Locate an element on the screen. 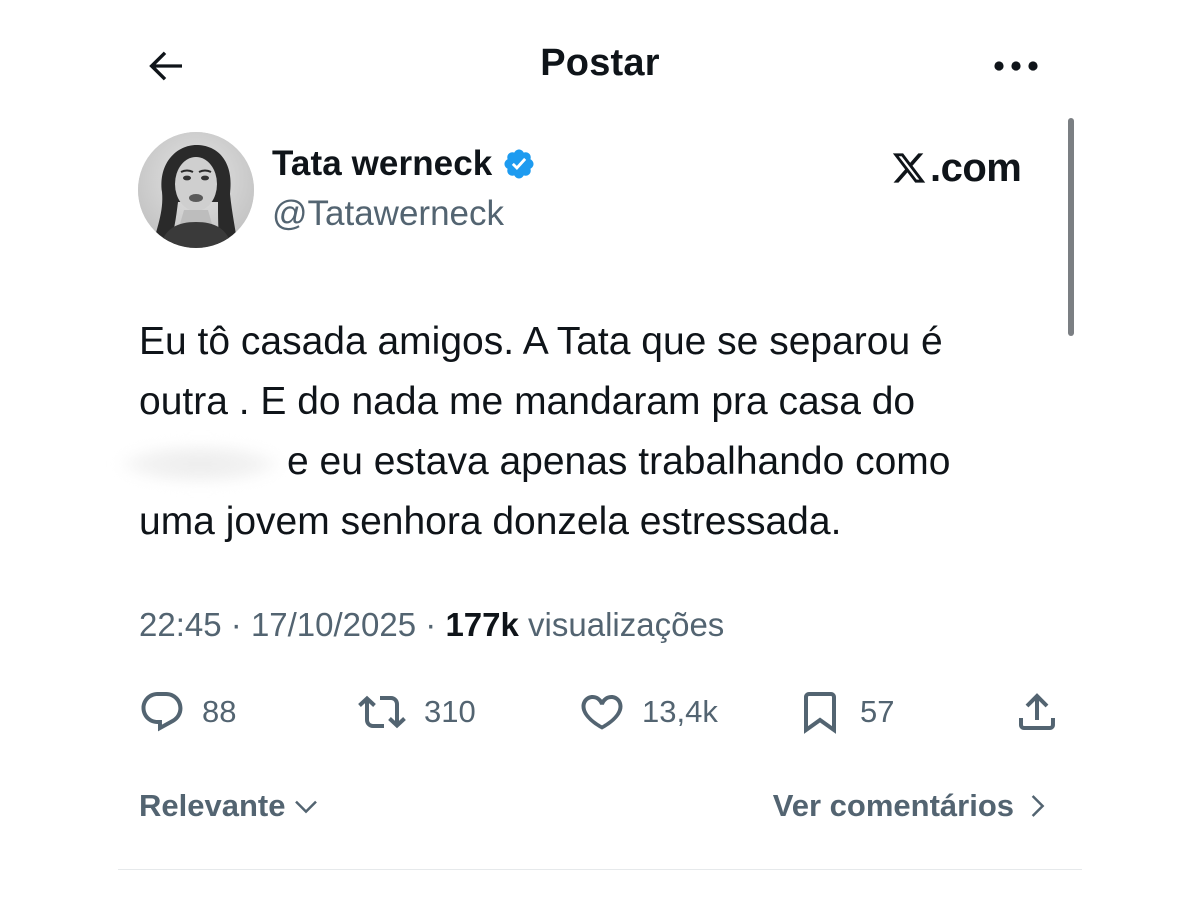  bookmark-count: 57 is located at coordinates (877, 711).